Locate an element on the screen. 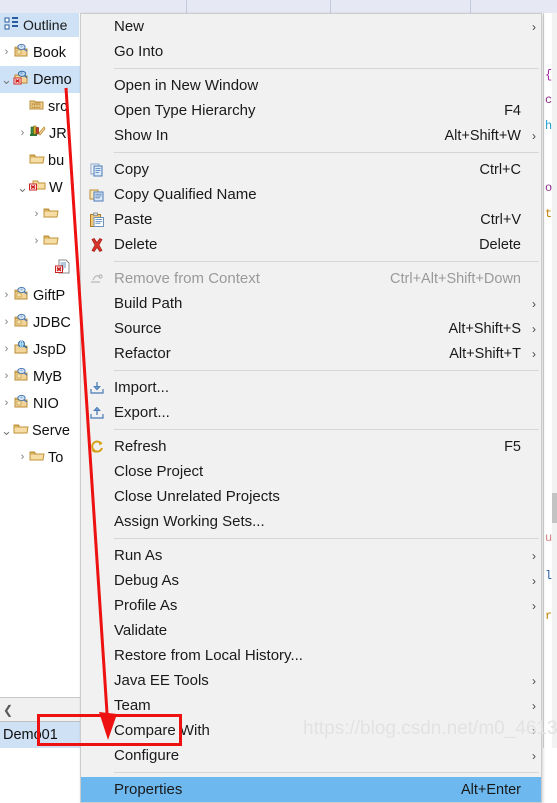 This screenshot has height=803, width=557. menu-item-label: Copy Qualified Name is located at coordinates (185, 194).